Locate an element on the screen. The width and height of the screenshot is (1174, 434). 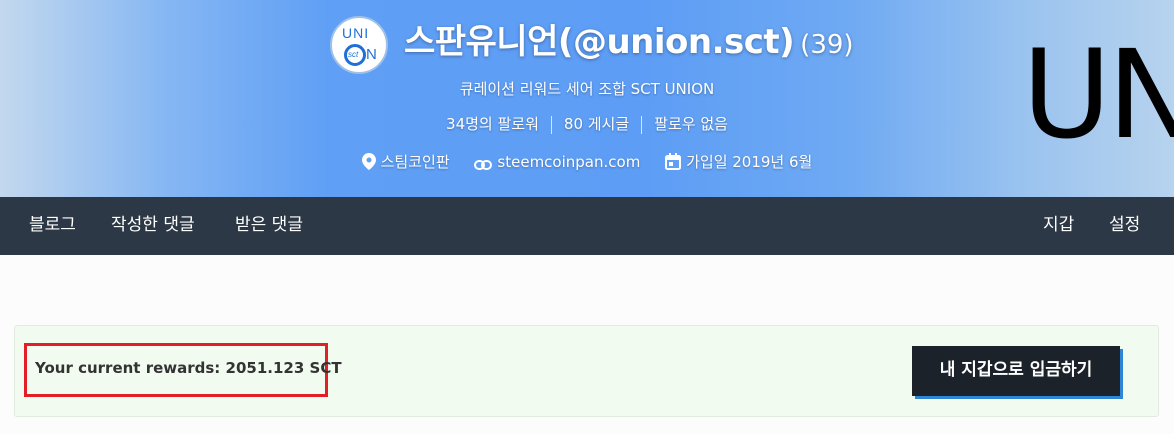
following-count: 팔로우 없음 is located at coordinates (691, 124).